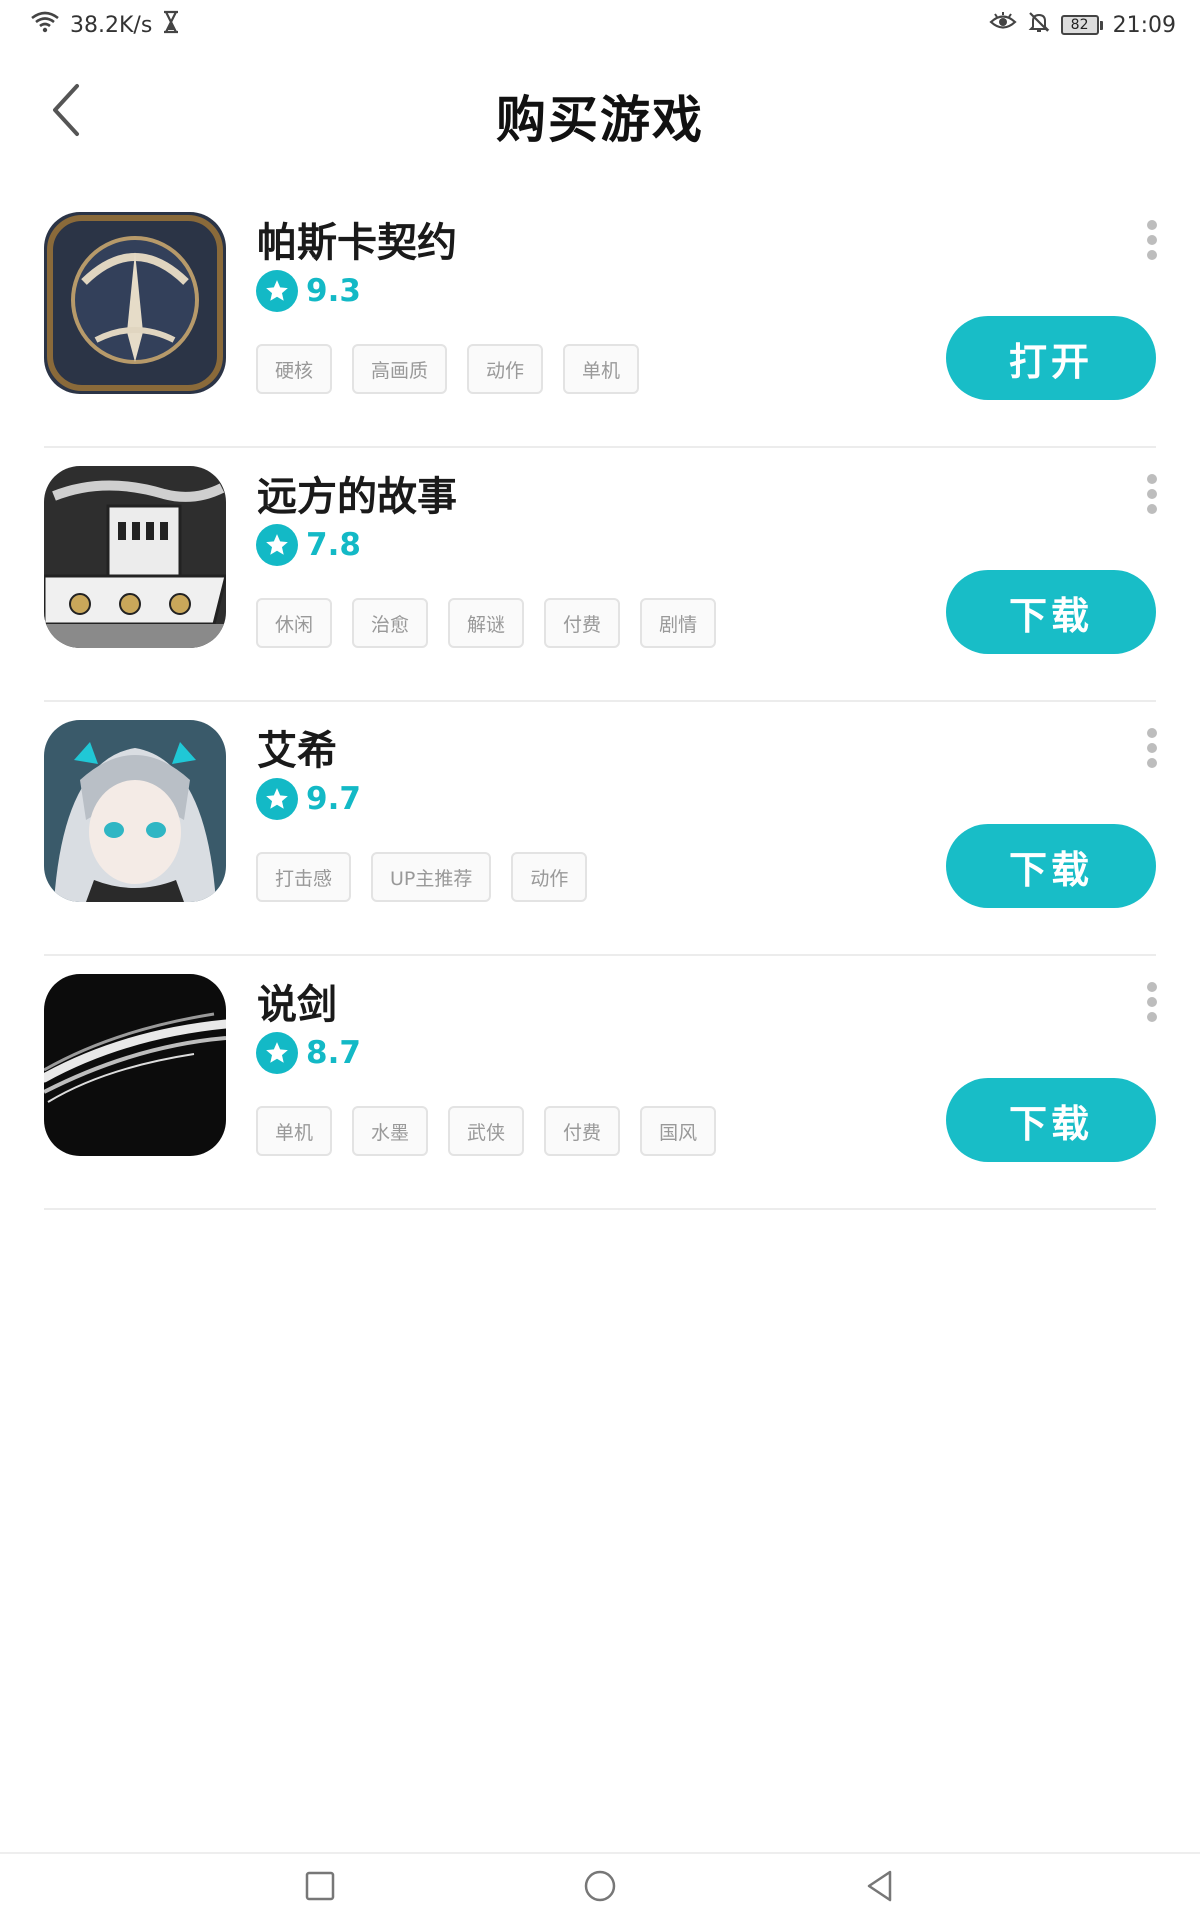 The width and height of the screenshot is (1200, 1920). I want to click on game-name: 远方的故事, so click(357, 497).